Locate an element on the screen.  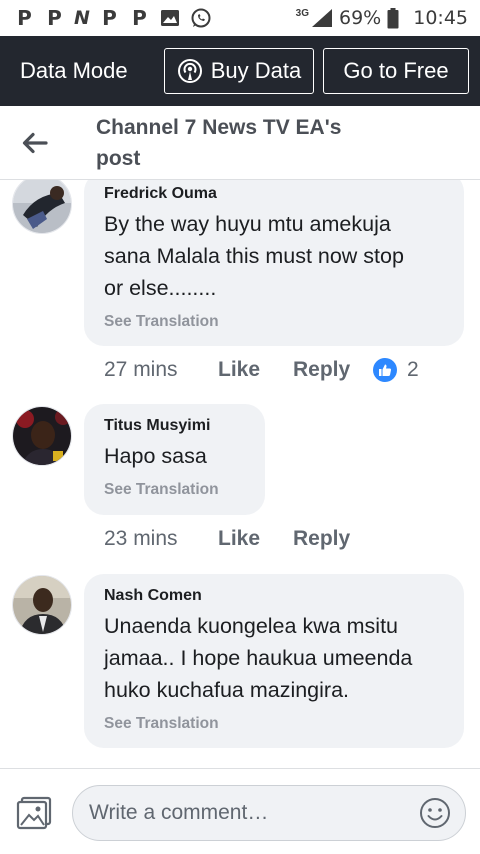
comment-timestamp: 23 mins is located at coordinates (141, 538).